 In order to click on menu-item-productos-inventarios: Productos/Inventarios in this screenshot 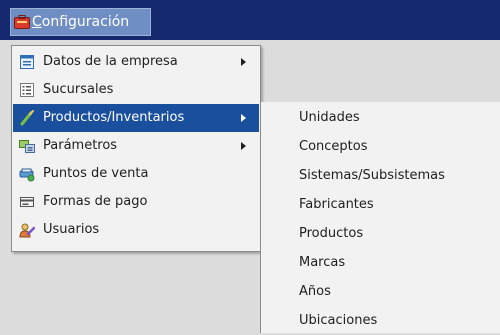, I will do `click(136, 118)`.